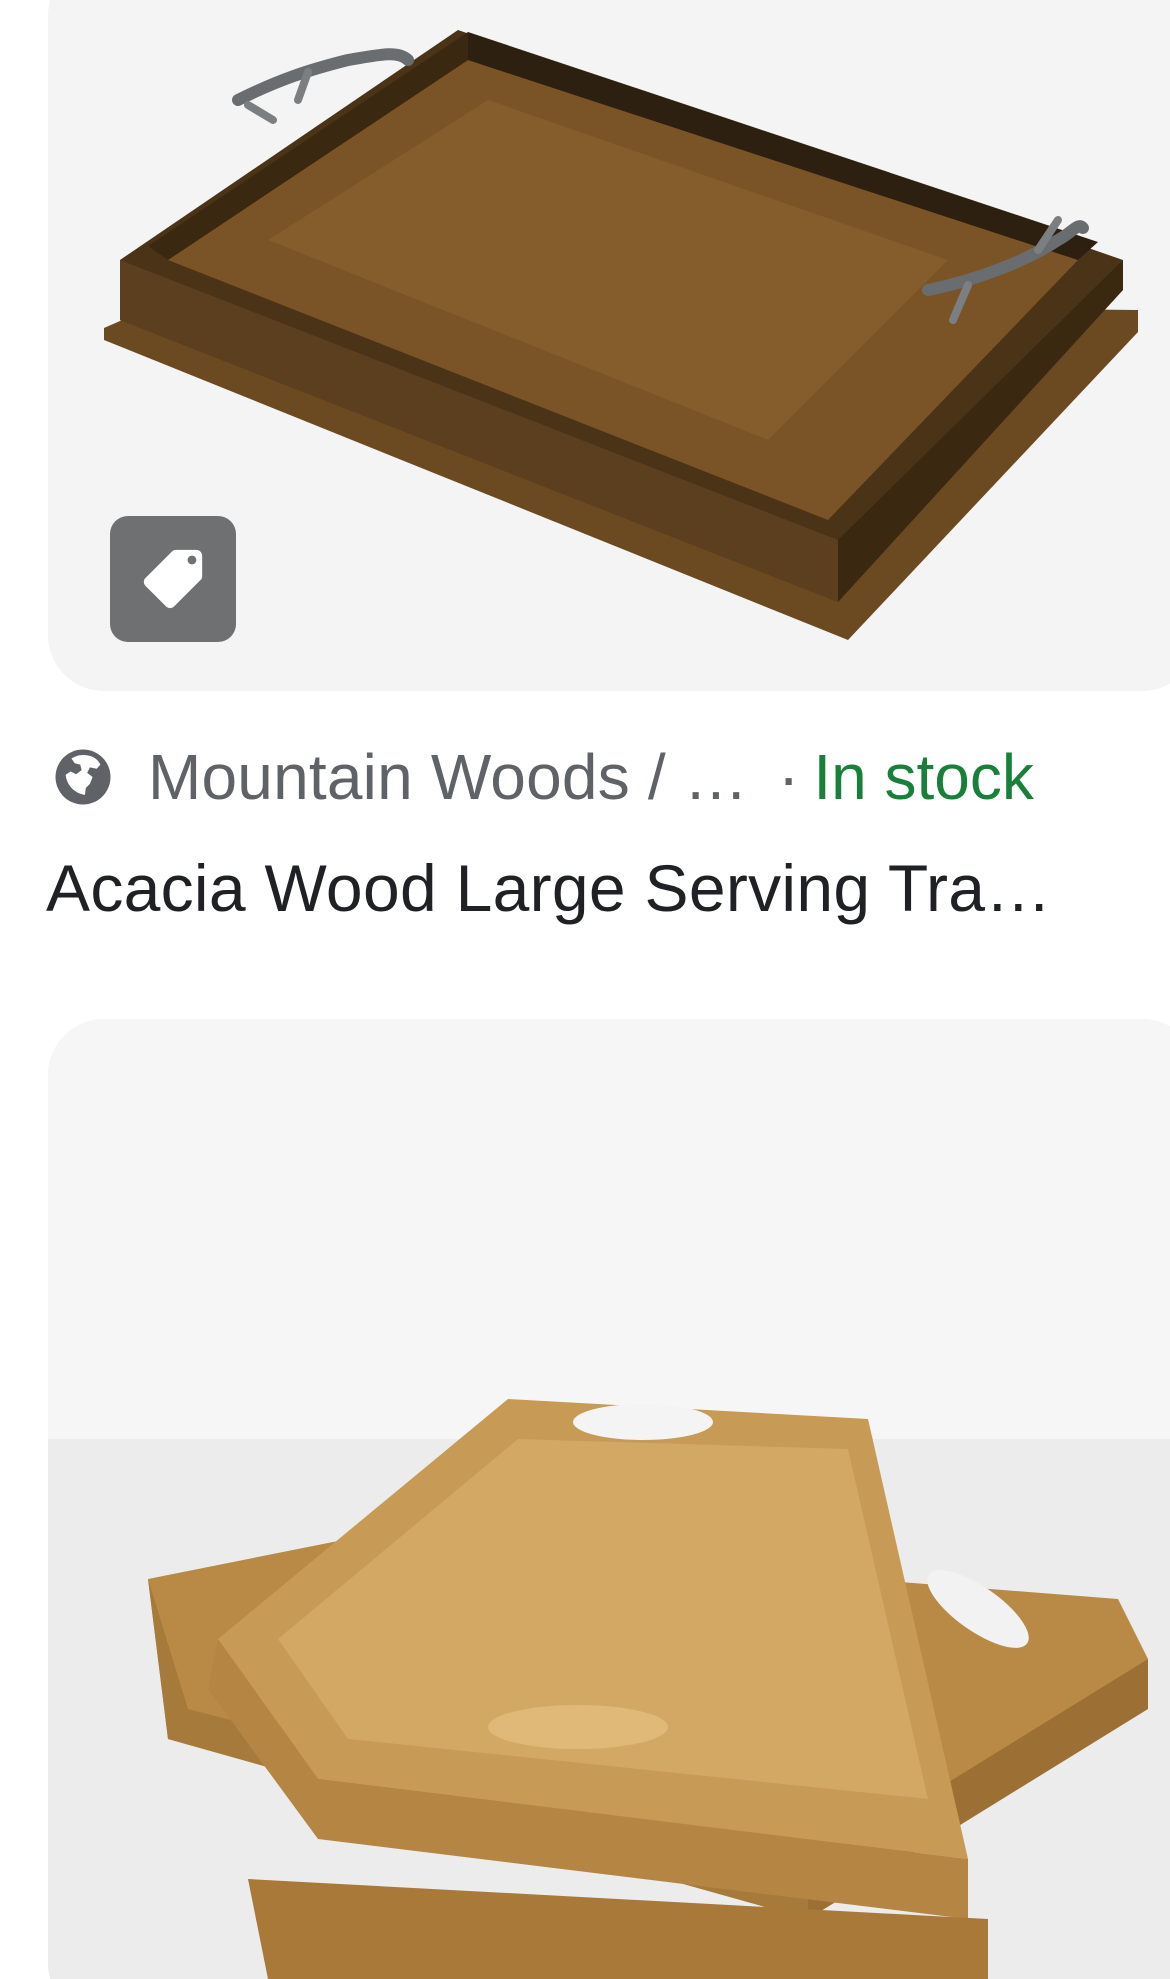 Image resolution: width=1170 pixels, height=1979 pixels. I want to click on availability-status: In stock, so click(923, 777).